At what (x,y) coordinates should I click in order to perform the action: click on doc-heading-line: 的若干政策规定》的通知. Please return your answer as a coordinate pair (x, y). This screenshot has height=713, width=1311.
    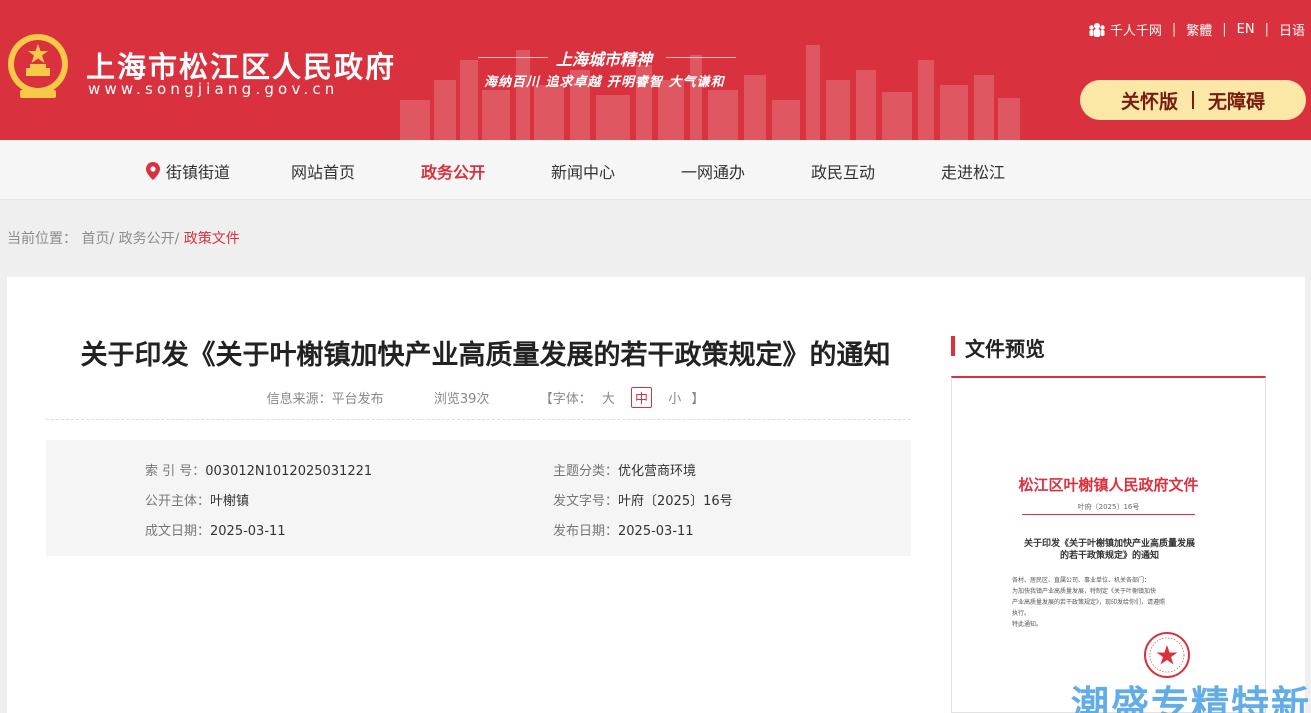
    Looking at the image, I should click on (1109, 556).